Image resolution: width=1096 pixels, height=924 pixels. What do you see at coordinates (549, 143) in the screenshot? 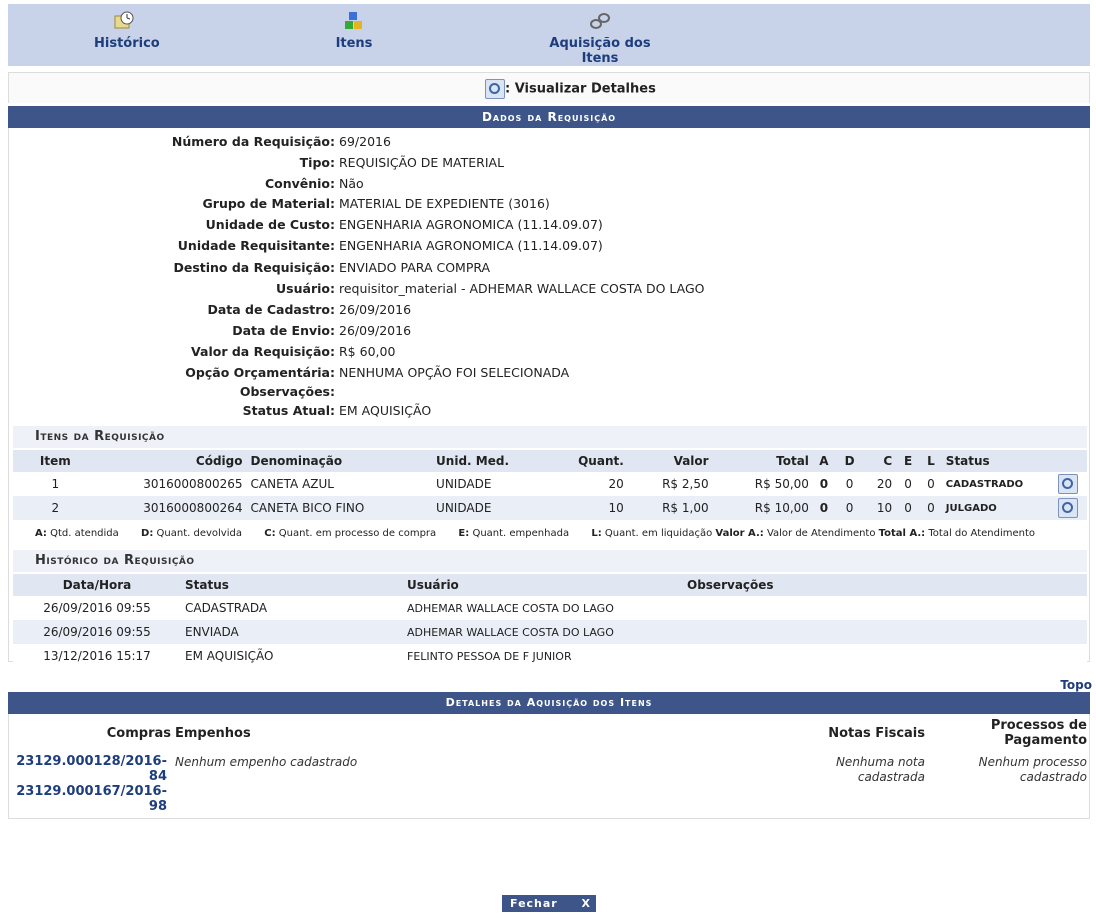
I see `field-row: Número da Requisição: 69/2016` at bounding box center [549, 143].